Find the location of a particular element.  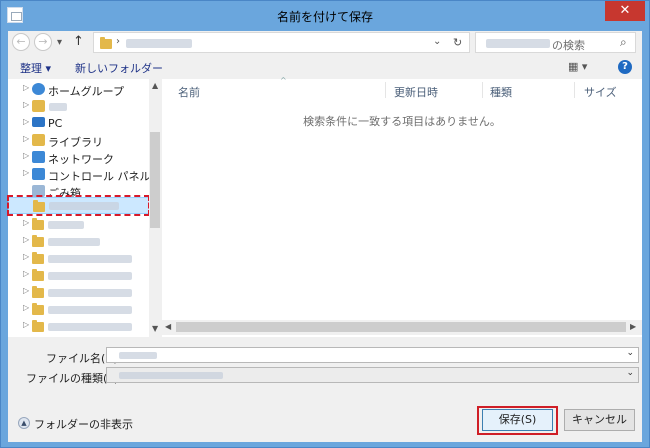

back-button: ← is located at coordinates (21, 42).